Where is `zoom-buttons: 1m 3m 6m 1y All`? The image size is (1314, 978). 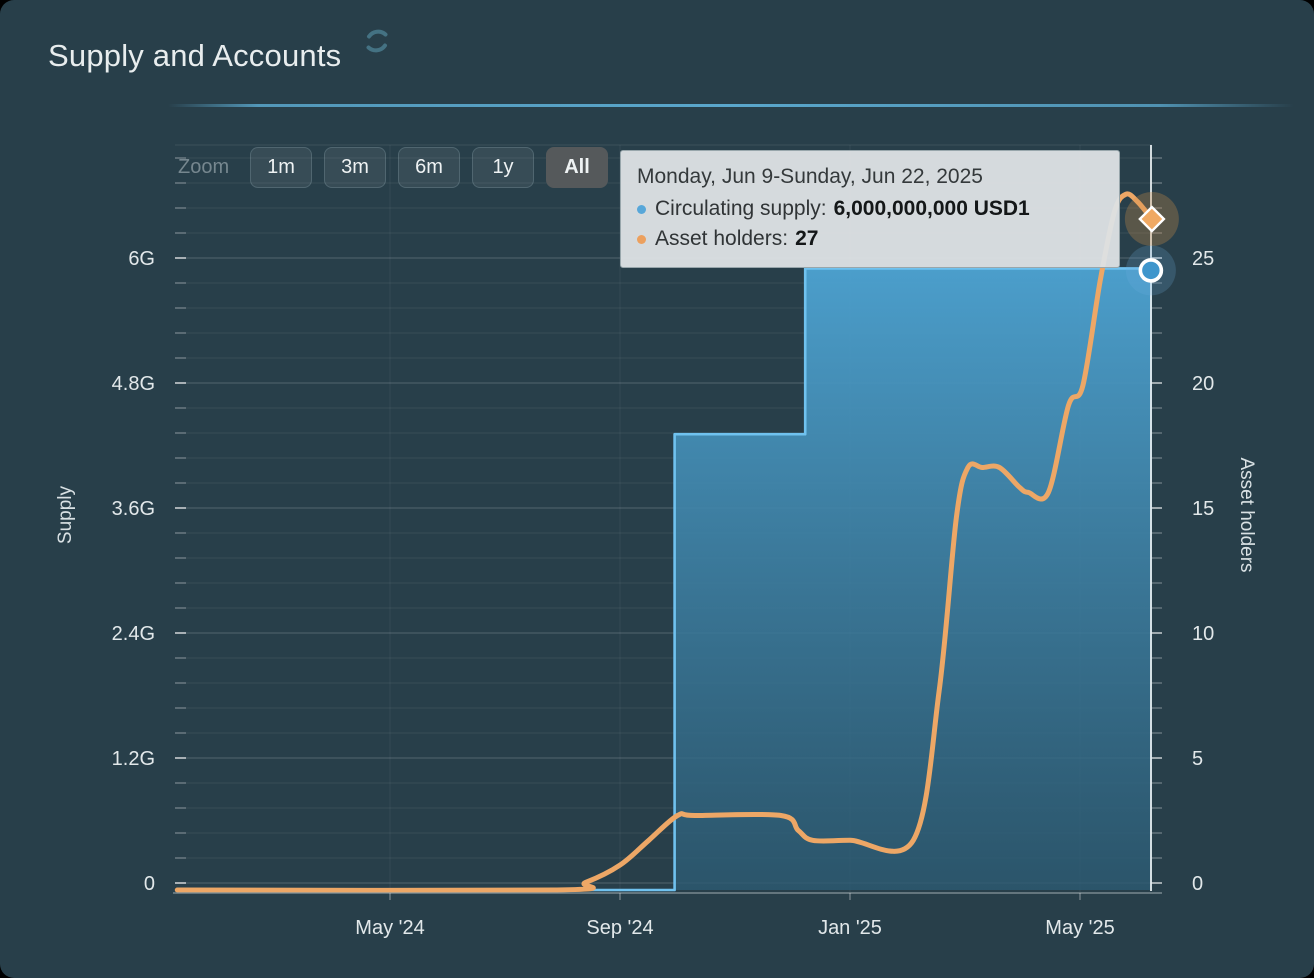
zoom-buttons: 1m 3m 6m 1y All is located at coordinates (429, 167).